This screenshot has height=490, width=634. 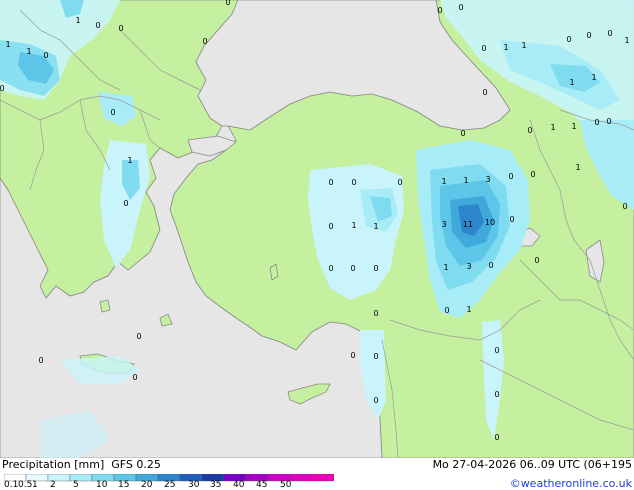 I want to click on map-title: Precipitation [mm] GFS 0.25, so click(x=81, y=464).